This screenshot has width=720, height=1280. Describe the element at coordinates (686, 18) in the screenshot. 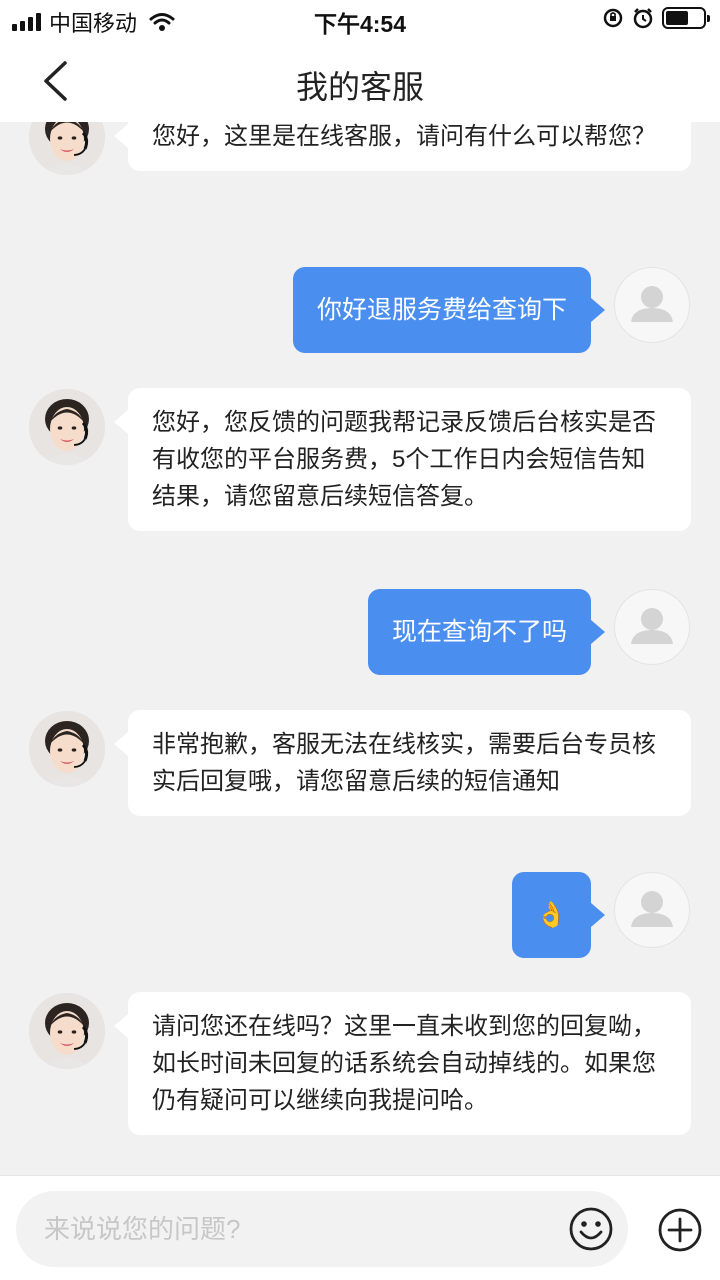

I see `battery-icon` at that location.